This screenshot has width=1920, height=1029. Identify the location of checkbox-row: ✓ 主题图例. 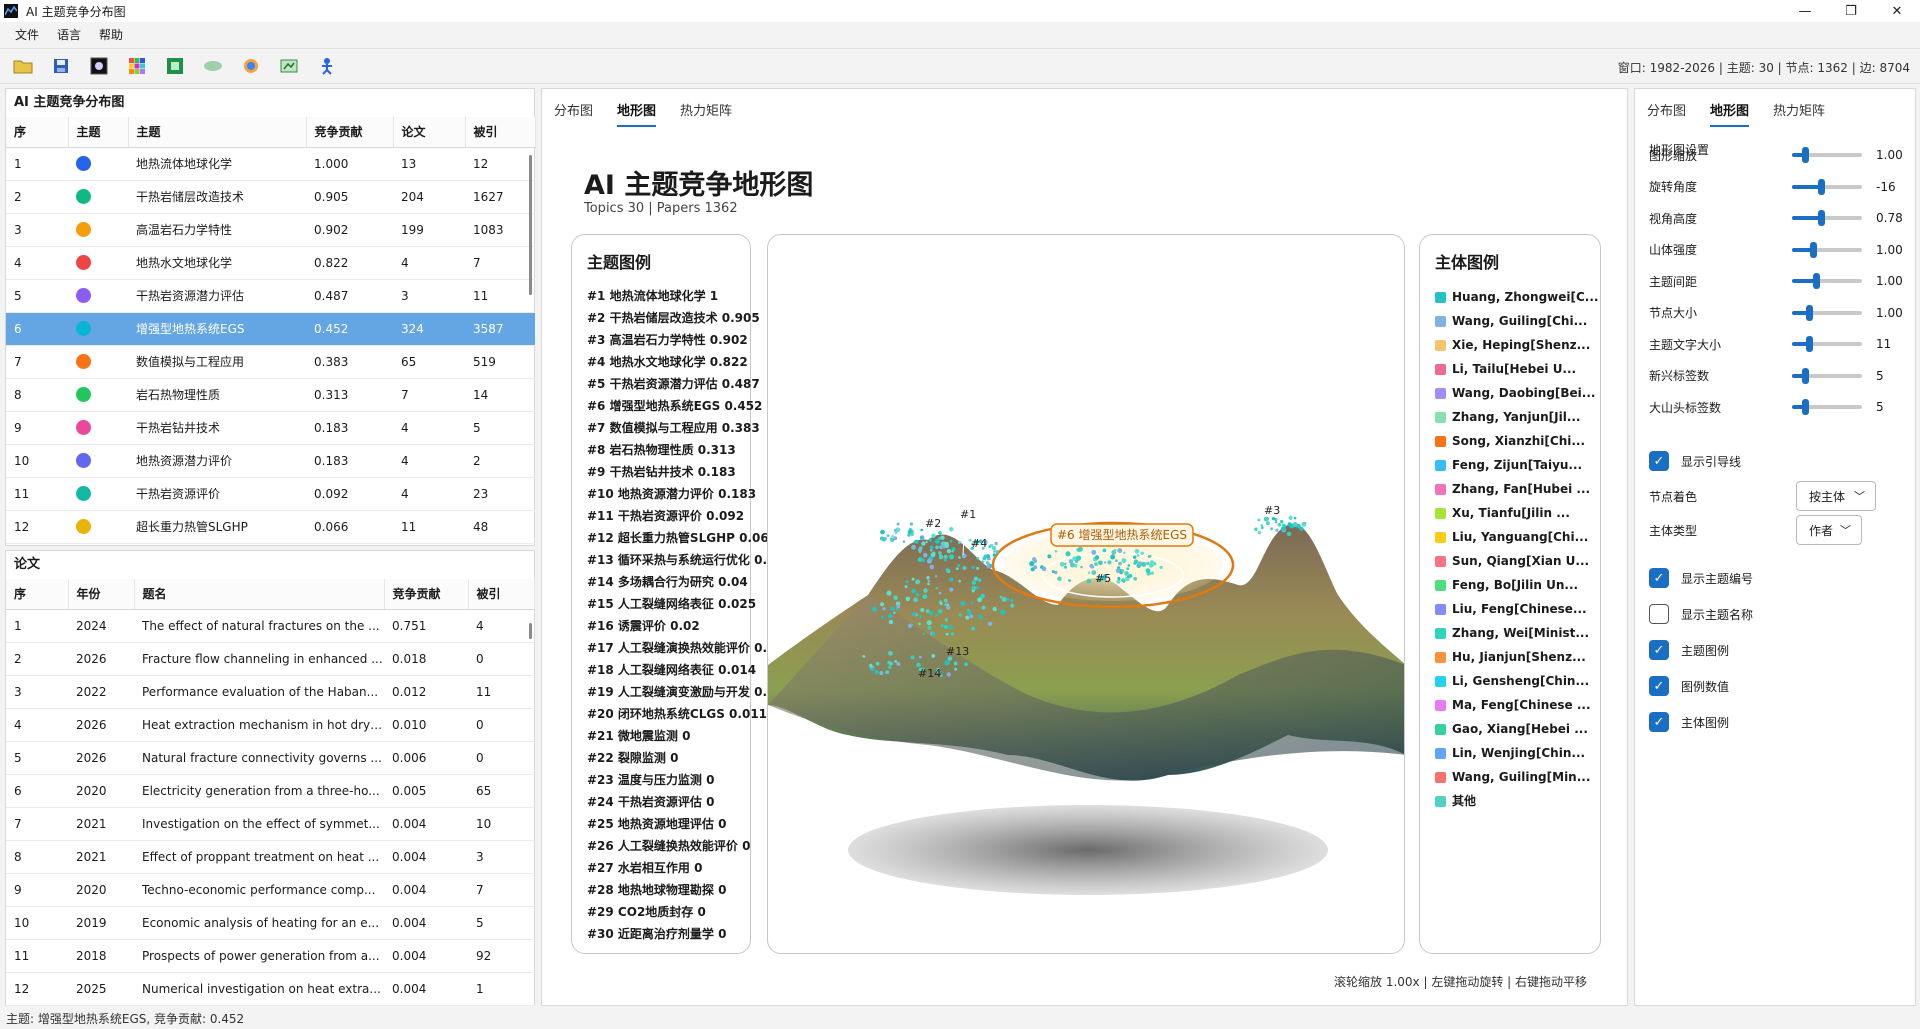
(1779, 650).